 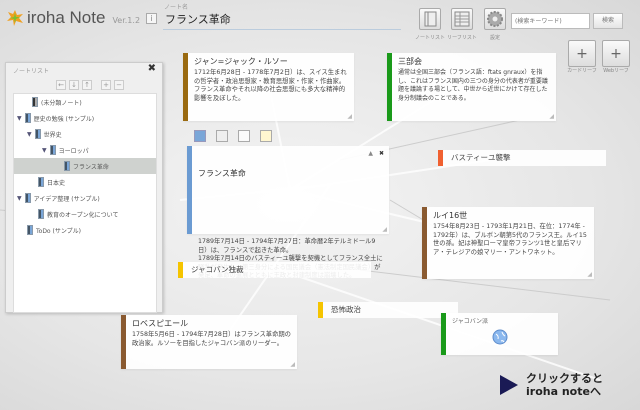 I want to click on card-title: フランス革命, so click(x=222, y=173).